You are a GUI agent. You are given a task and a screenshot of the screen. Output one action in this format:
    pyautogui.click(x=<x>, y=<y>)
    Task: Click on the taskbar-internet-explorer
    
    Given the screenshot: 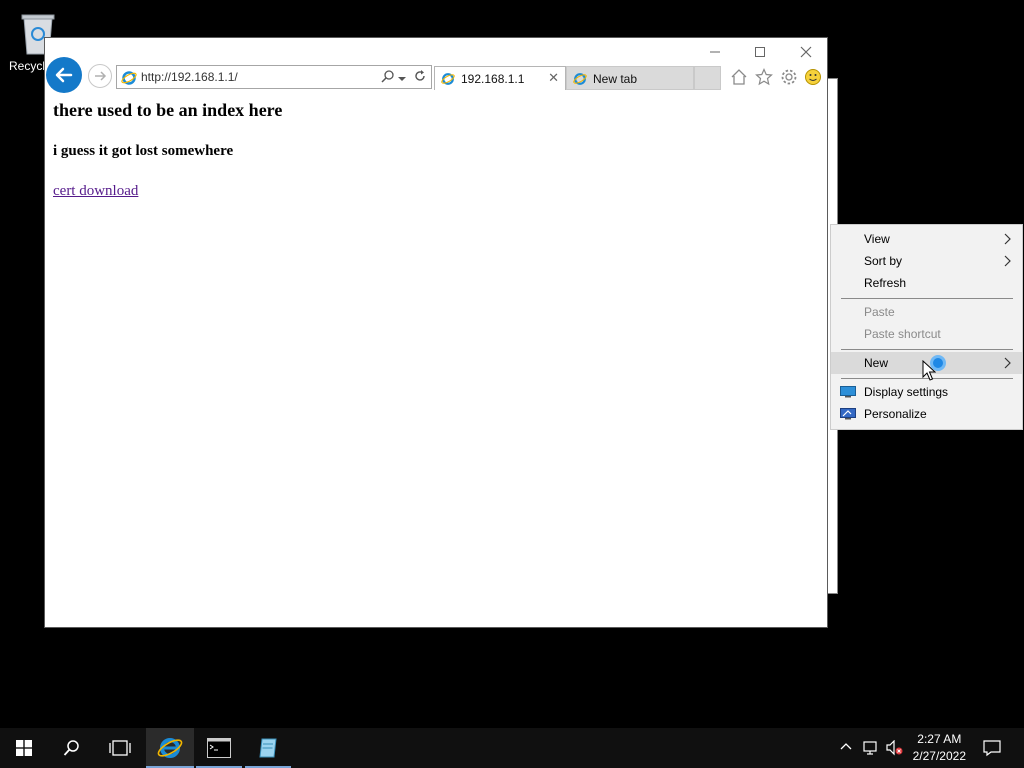 What is the action you would take?
    pyautogui.click(x=170, y=748)
    